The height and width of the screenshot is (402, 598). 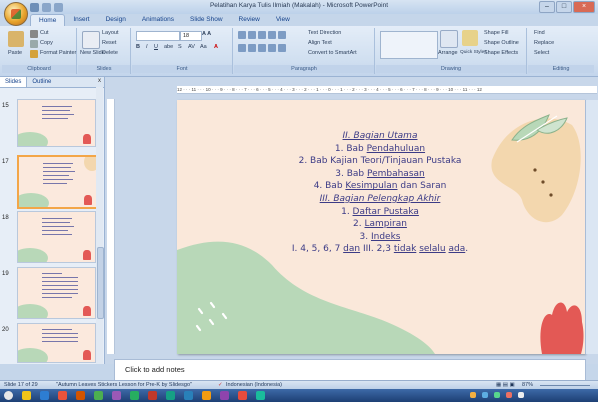 What do you see at coordinates (99, 225) in the screenshot?
I see `pane-scrollbar` at bounding box center [99, 225].